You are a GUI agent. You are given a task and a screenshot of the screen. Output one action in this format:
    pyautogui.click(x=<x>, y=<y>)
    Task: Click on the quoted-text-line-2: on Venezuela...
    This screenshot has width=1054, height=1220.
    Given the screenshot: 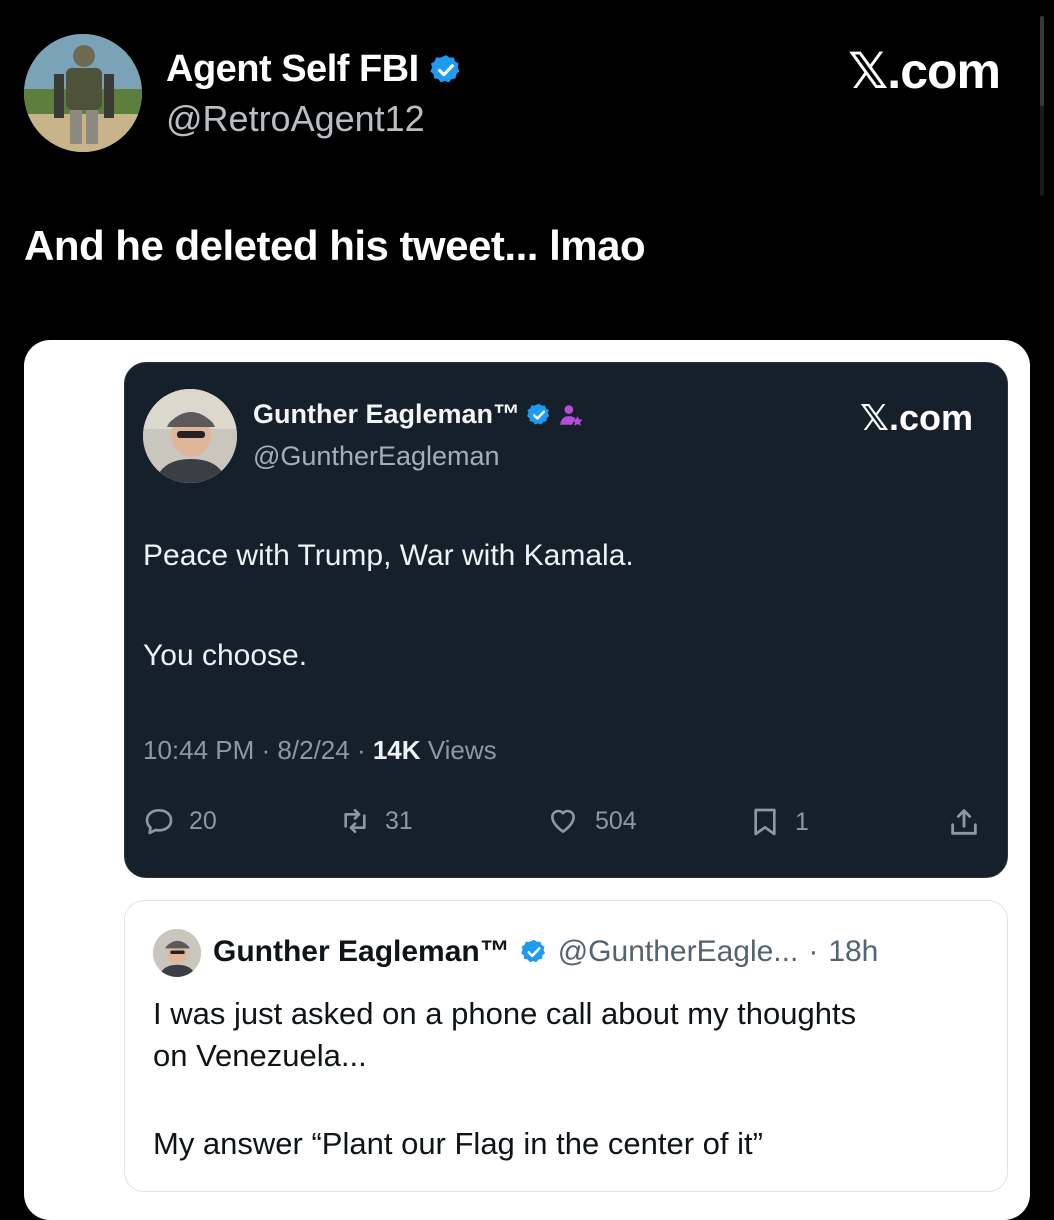 What is the action you would take?
    pyautogui.click(x=260, y=1055)
    